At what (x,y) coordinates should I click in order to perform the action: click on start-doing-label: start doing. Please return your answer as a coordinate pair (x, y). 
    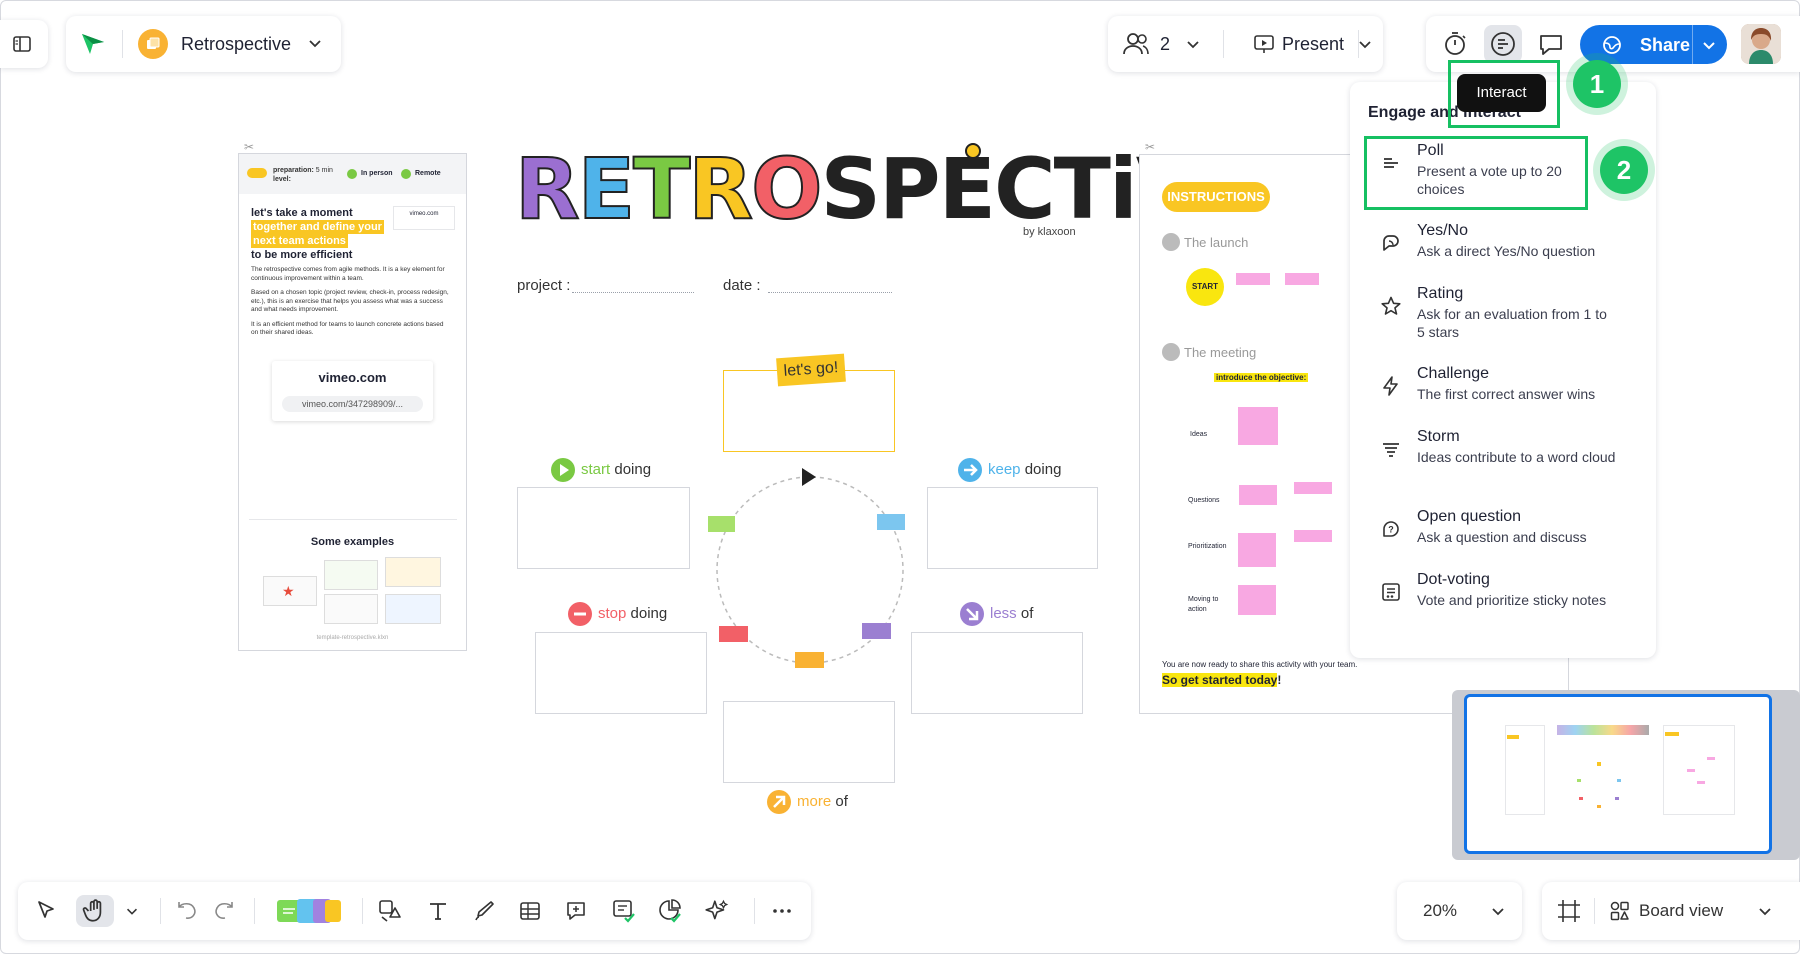
    Looking at the image, I should click on (616, 469).